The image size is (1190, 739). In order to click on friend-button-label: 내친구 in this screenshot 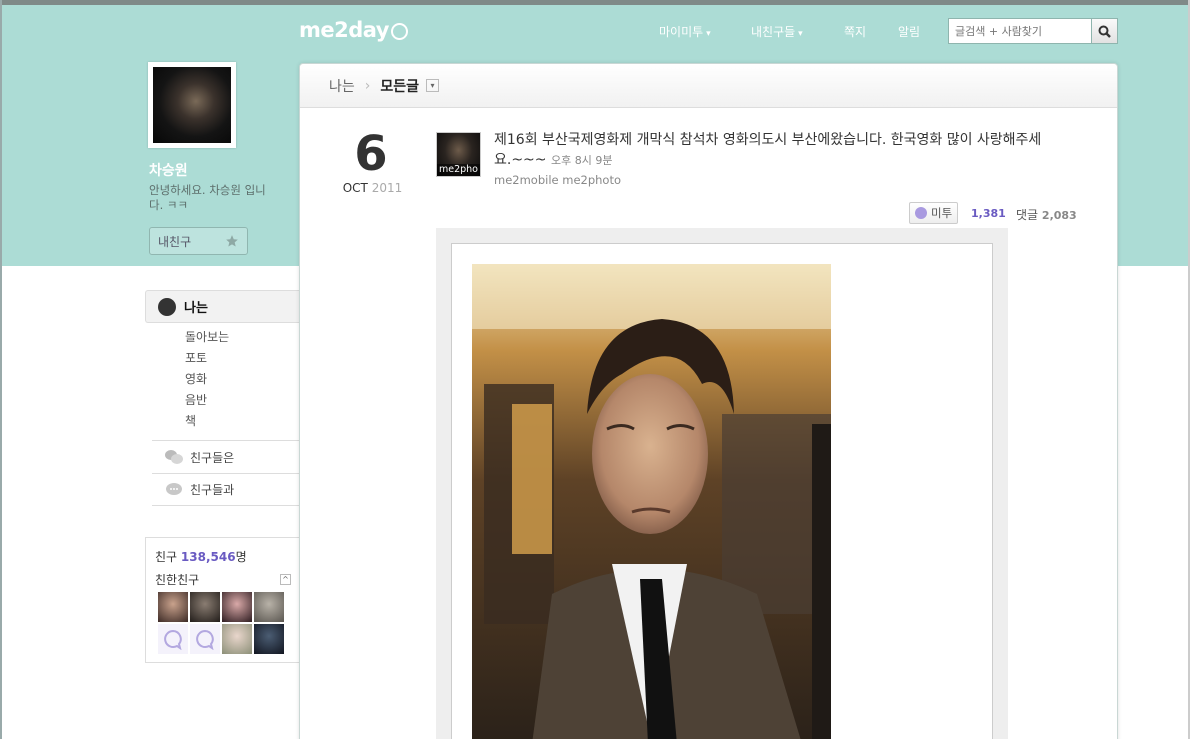, I will do `click(175, 241)`.